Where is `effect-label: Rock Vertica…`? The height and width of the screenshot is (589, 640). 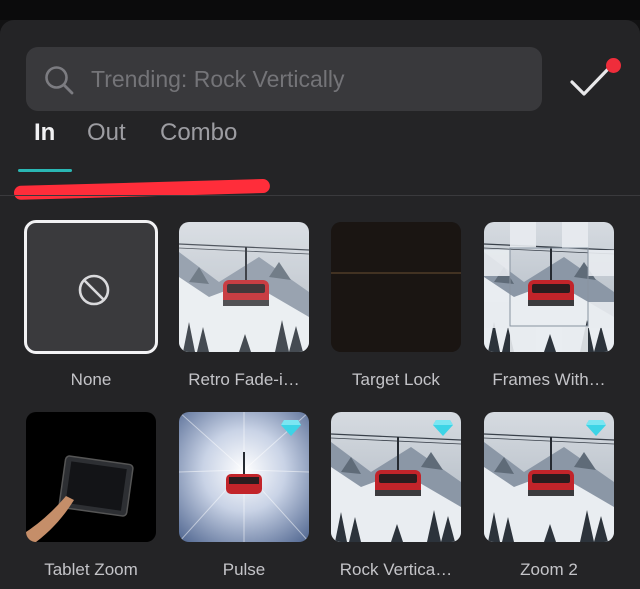 effect-label: Rock Vertica… is located at coordinates (396, 569).